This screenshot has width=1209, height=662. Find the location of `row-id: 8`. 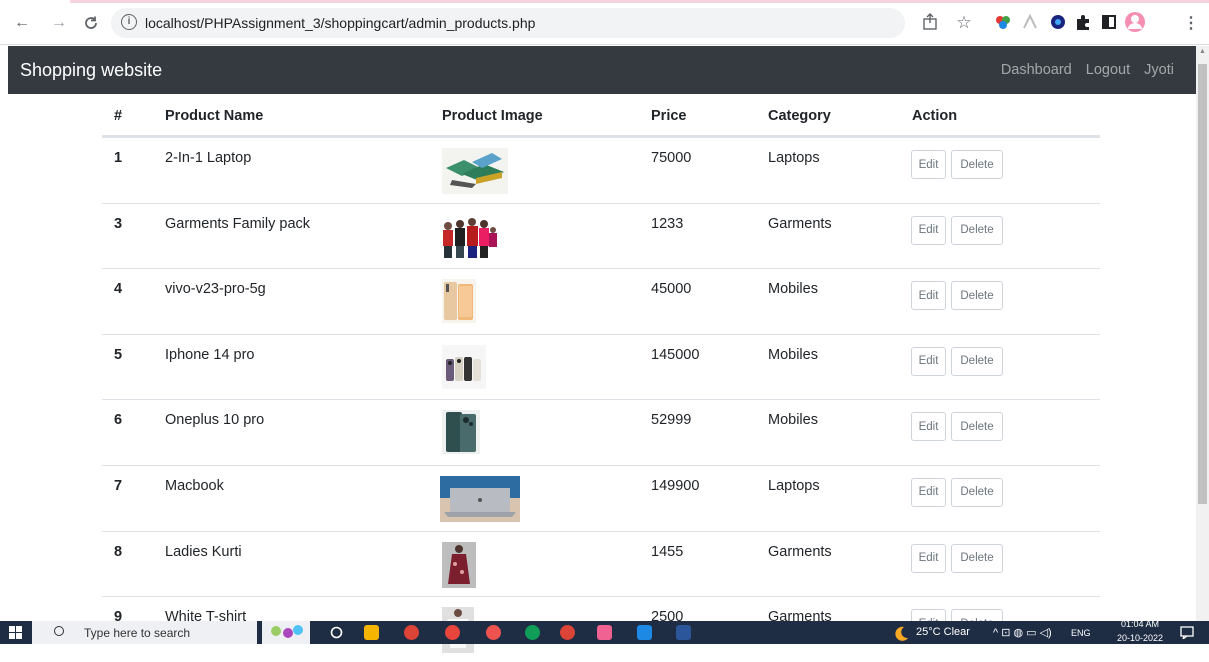

row-id: 8 is located at coordinates (118, 551).